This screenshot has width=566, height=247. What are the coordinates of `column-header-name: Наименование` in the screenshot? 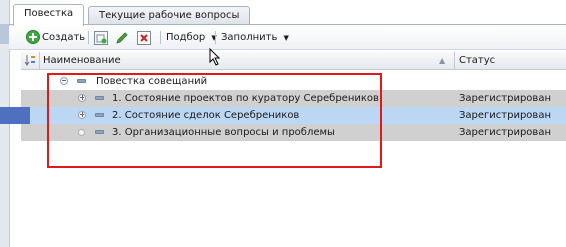 It's located at (233, 60).